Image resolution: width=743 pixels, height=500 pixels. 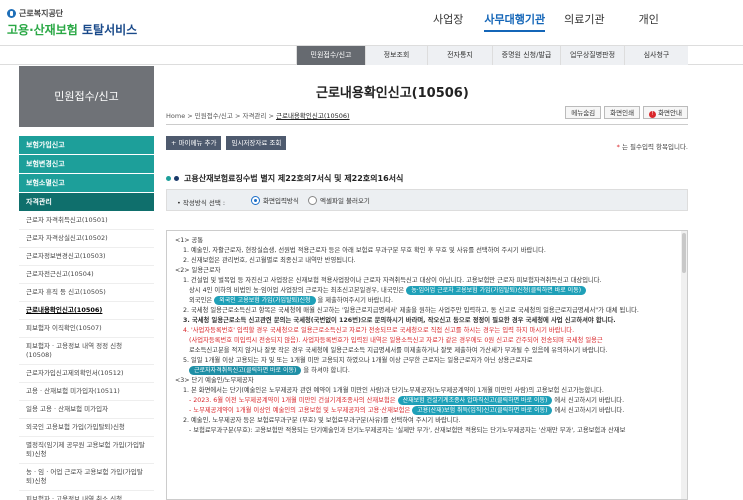 What do you see at coordinates (684, 365) in the screenshot?
I see `notice-scrollbar` at bounding box center [684, 365].